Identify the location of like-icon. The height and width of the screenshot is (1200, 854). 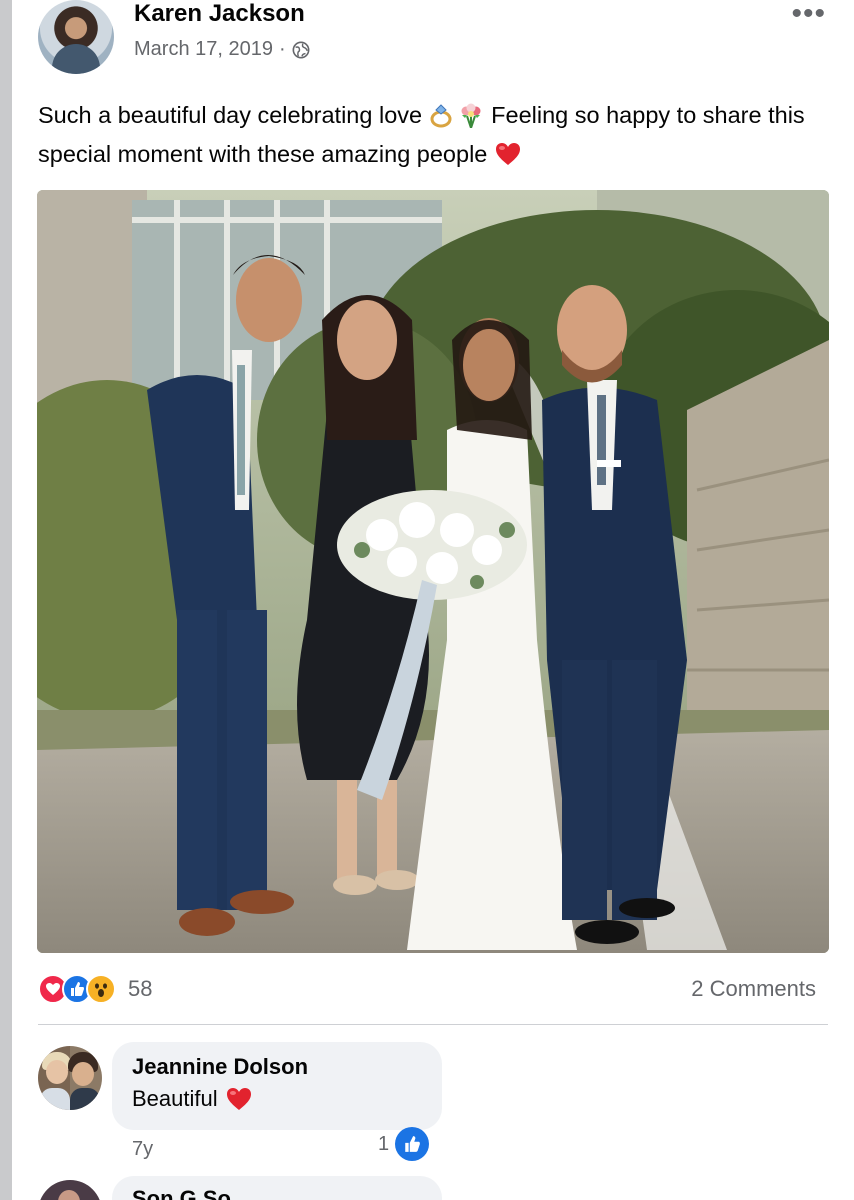
(412, 1144).